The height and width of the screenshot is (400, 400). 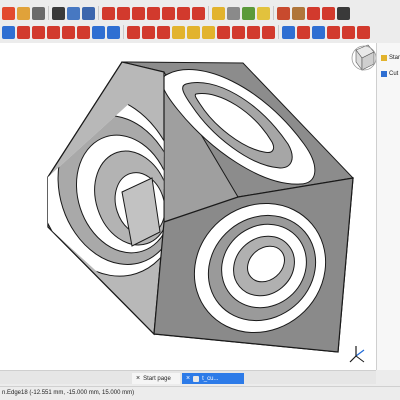 What do you see at coordinates (83, 32) in the screenshot?
I see `tube-icon` at bounding box center [83, 32].